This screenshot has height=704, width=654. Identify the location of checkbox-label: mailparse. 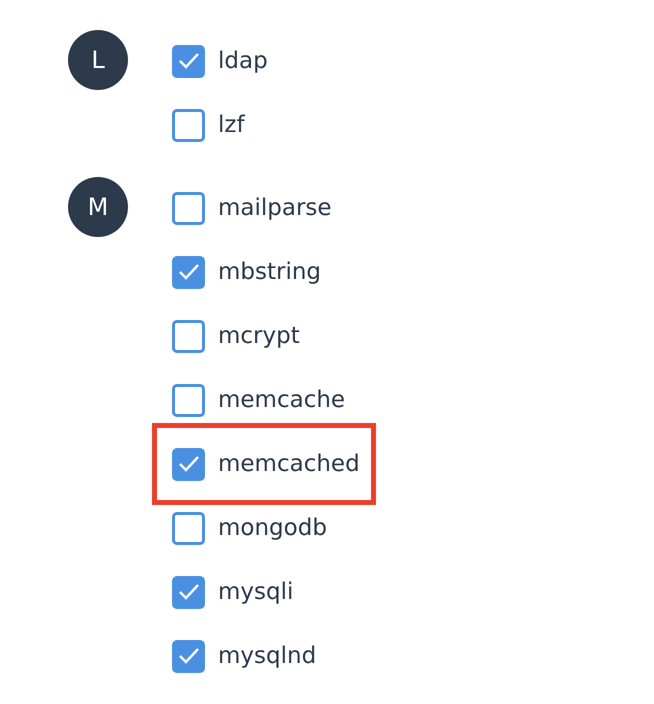
(275, 208).